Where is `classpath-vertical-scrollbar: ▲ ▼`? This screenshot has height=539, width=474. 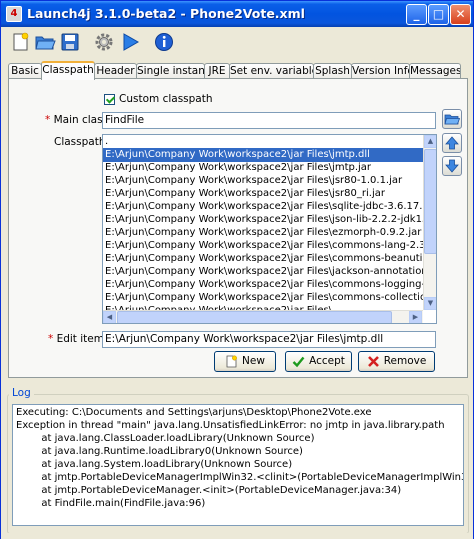
classpath-vertical-scrollbar: ▲ ▼ is located at coordinates (429, 222).